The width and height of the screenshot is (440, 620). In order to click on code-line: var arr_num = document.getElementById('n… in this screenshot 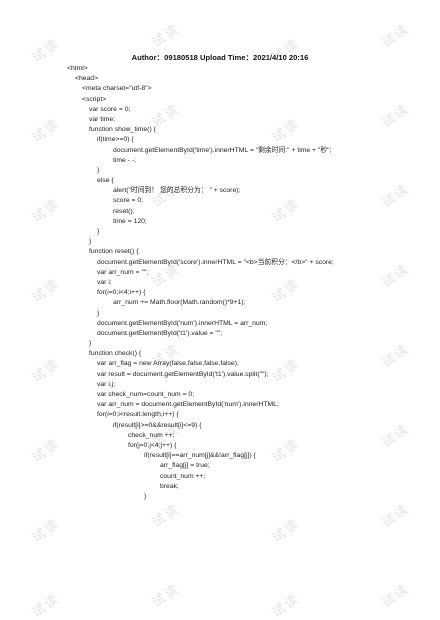, I will do `click(188, 405)`.